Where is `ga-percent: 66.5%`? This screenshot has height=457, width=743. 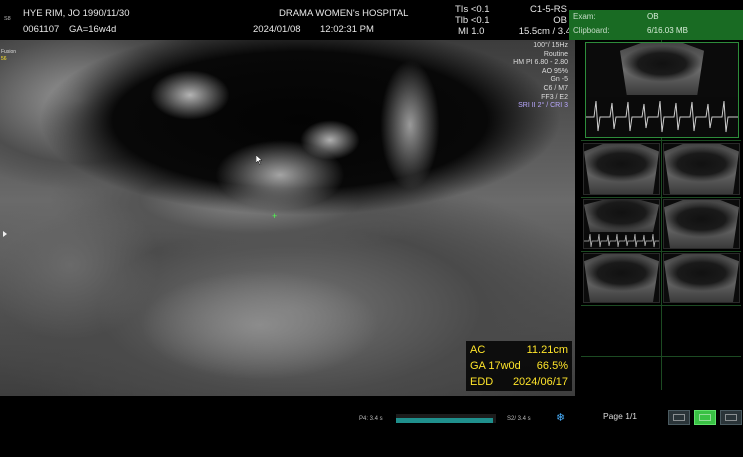
ga-percent: 66.5% is located at coordinates (552, 366).